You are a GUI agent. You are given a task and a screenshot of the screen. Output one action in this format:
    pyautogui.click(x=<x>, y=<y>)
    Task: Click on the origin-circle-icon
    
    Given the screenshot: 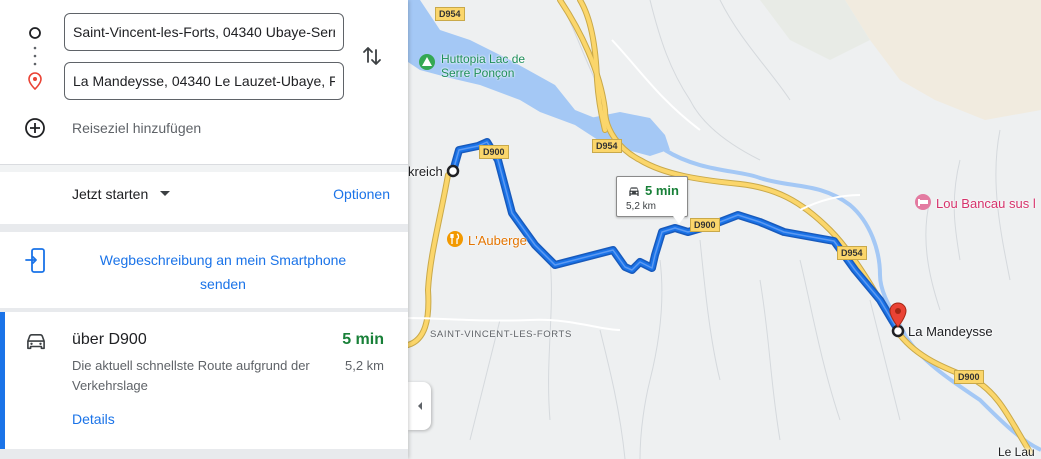 What is the action you would take?
    pyautogui.click(x=35, y=33)
    